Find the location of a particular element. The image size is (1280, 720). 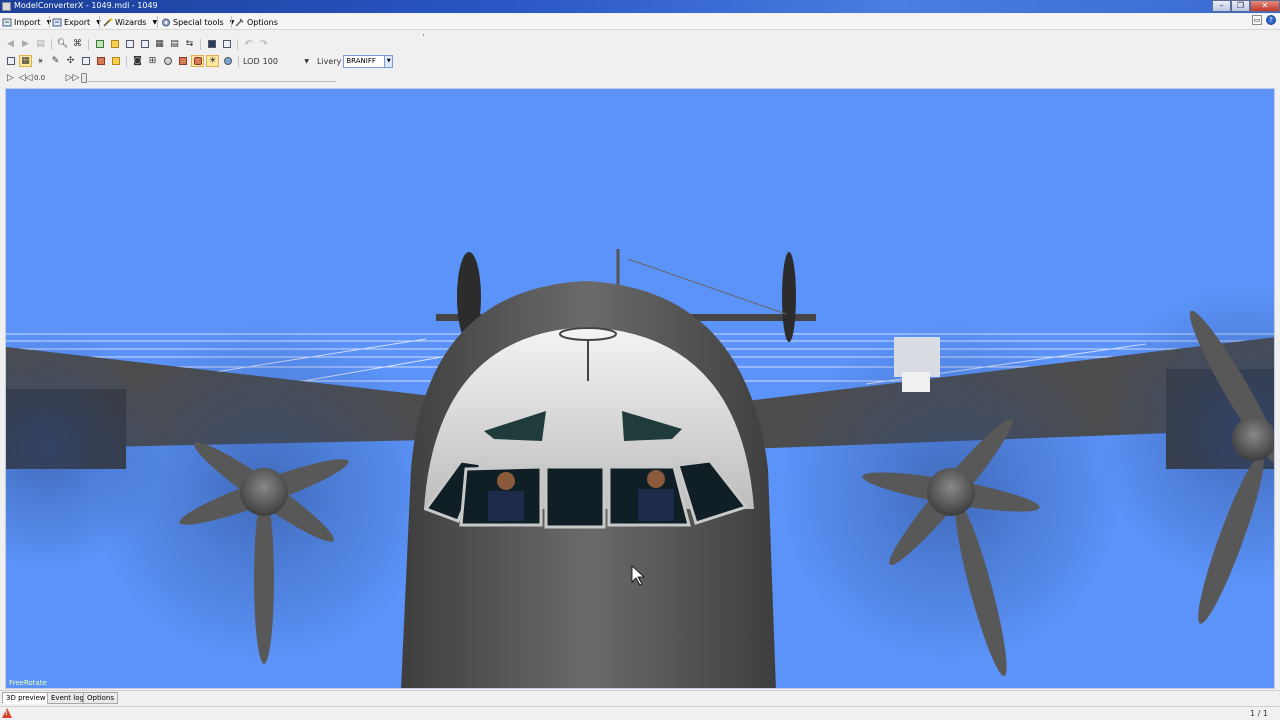

menu-special-tools: Special tools ▼ is located at coordinates (197, 22).